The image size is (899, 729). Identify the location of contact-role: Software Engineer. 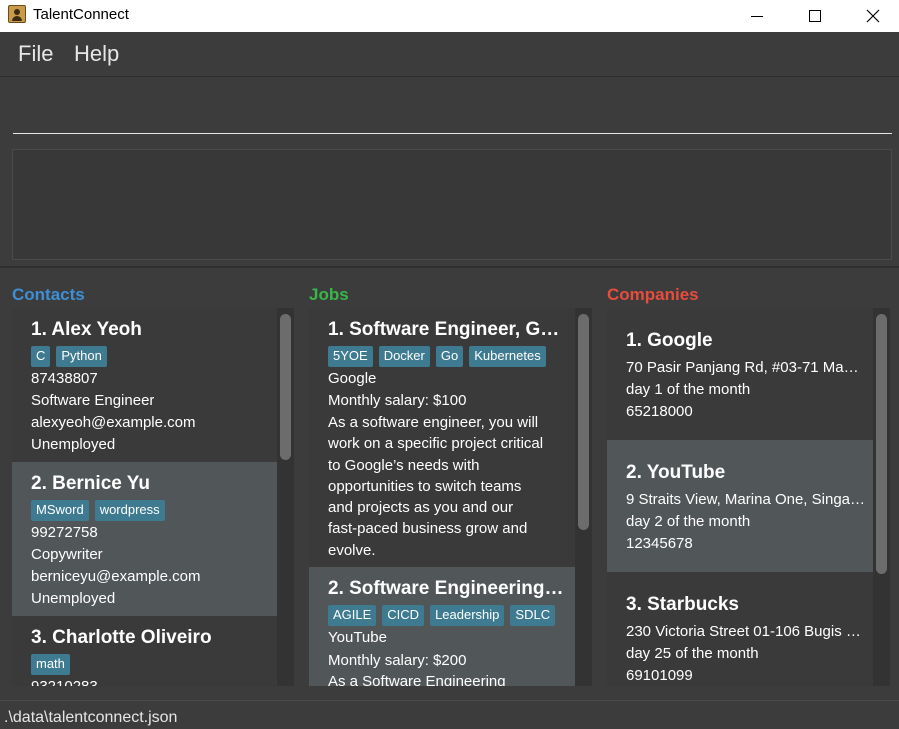
(93, 400).